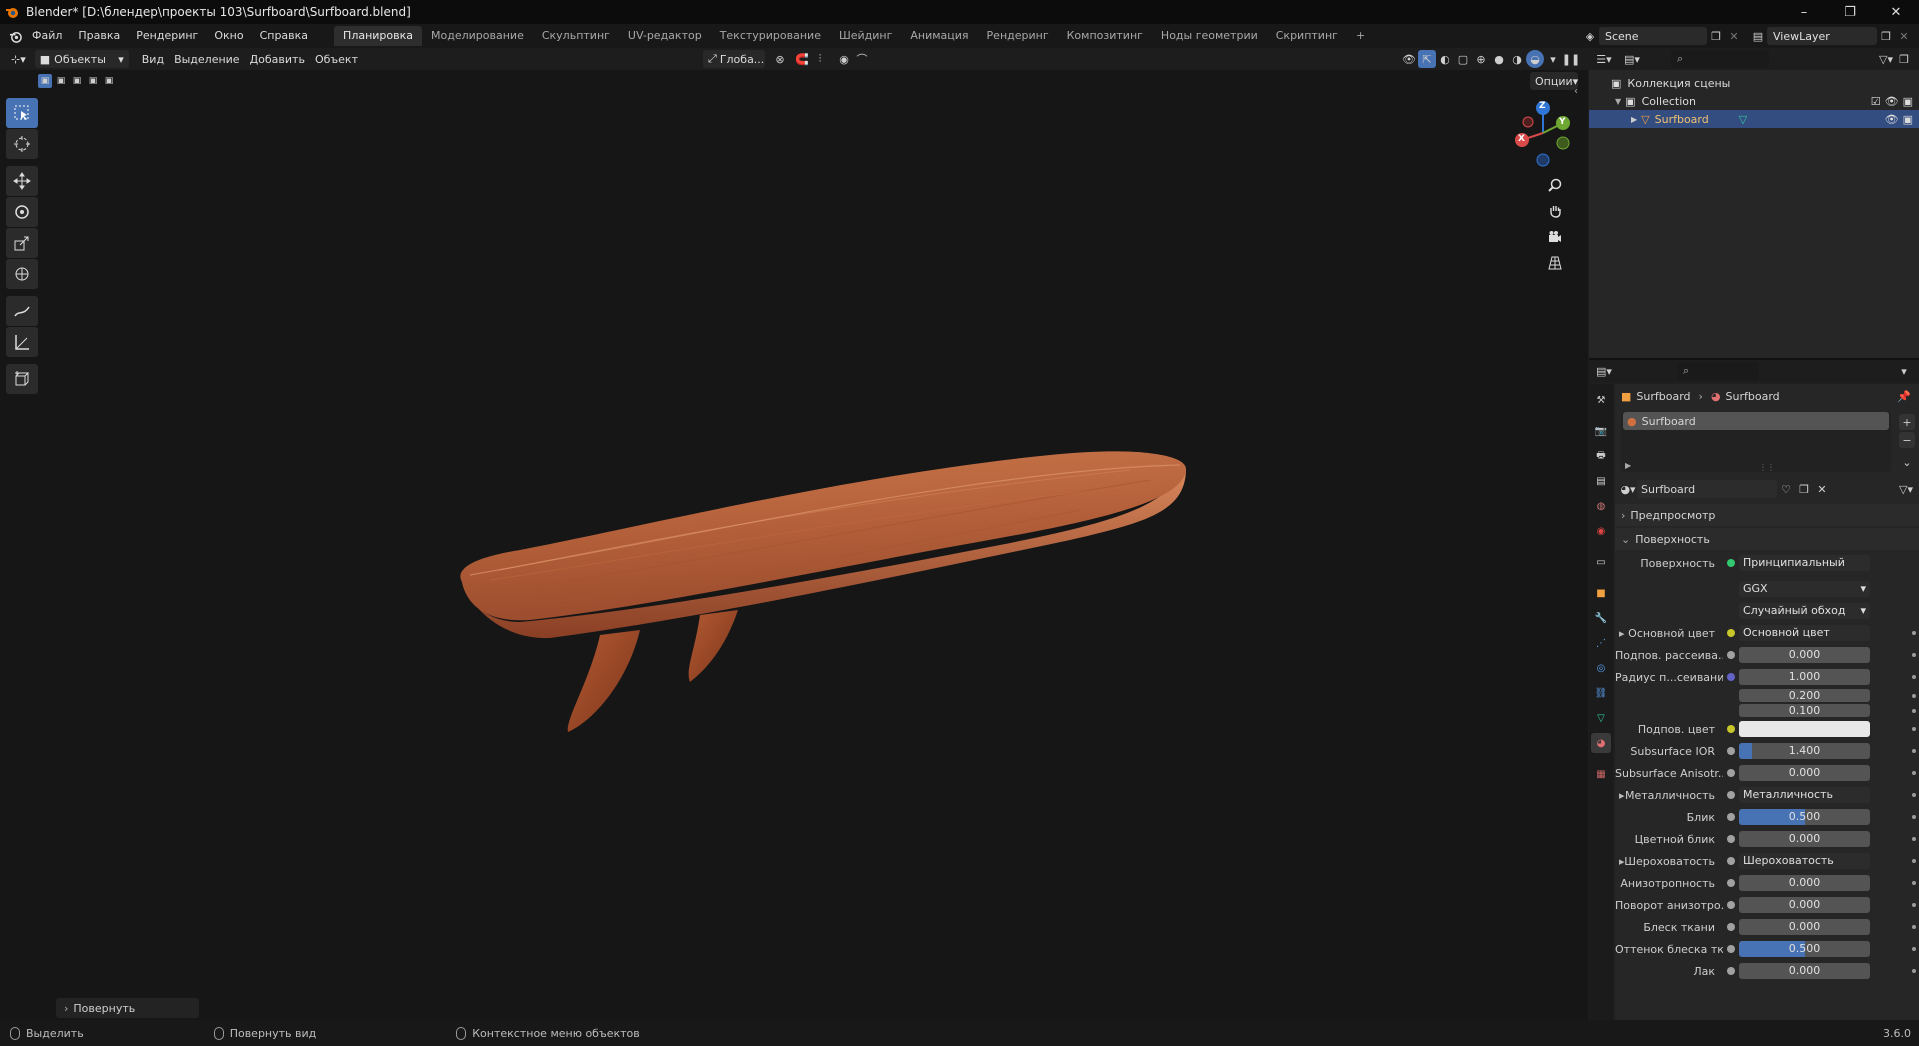 Image resolution: width=1919 pixels, height=1046 pixels. Describe the element at coordinates (1018, 36) in the screenshot. I see `tab-rendering: Рендеринг` at that location.